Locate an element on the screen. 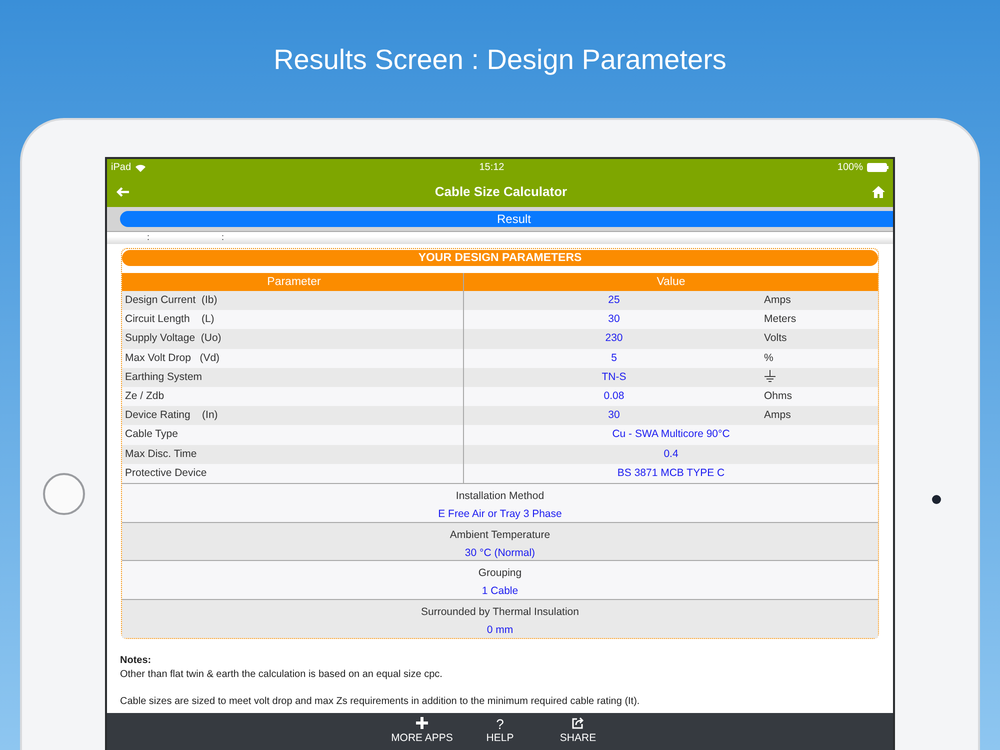  home-icon is located at coordinates (878, 192).